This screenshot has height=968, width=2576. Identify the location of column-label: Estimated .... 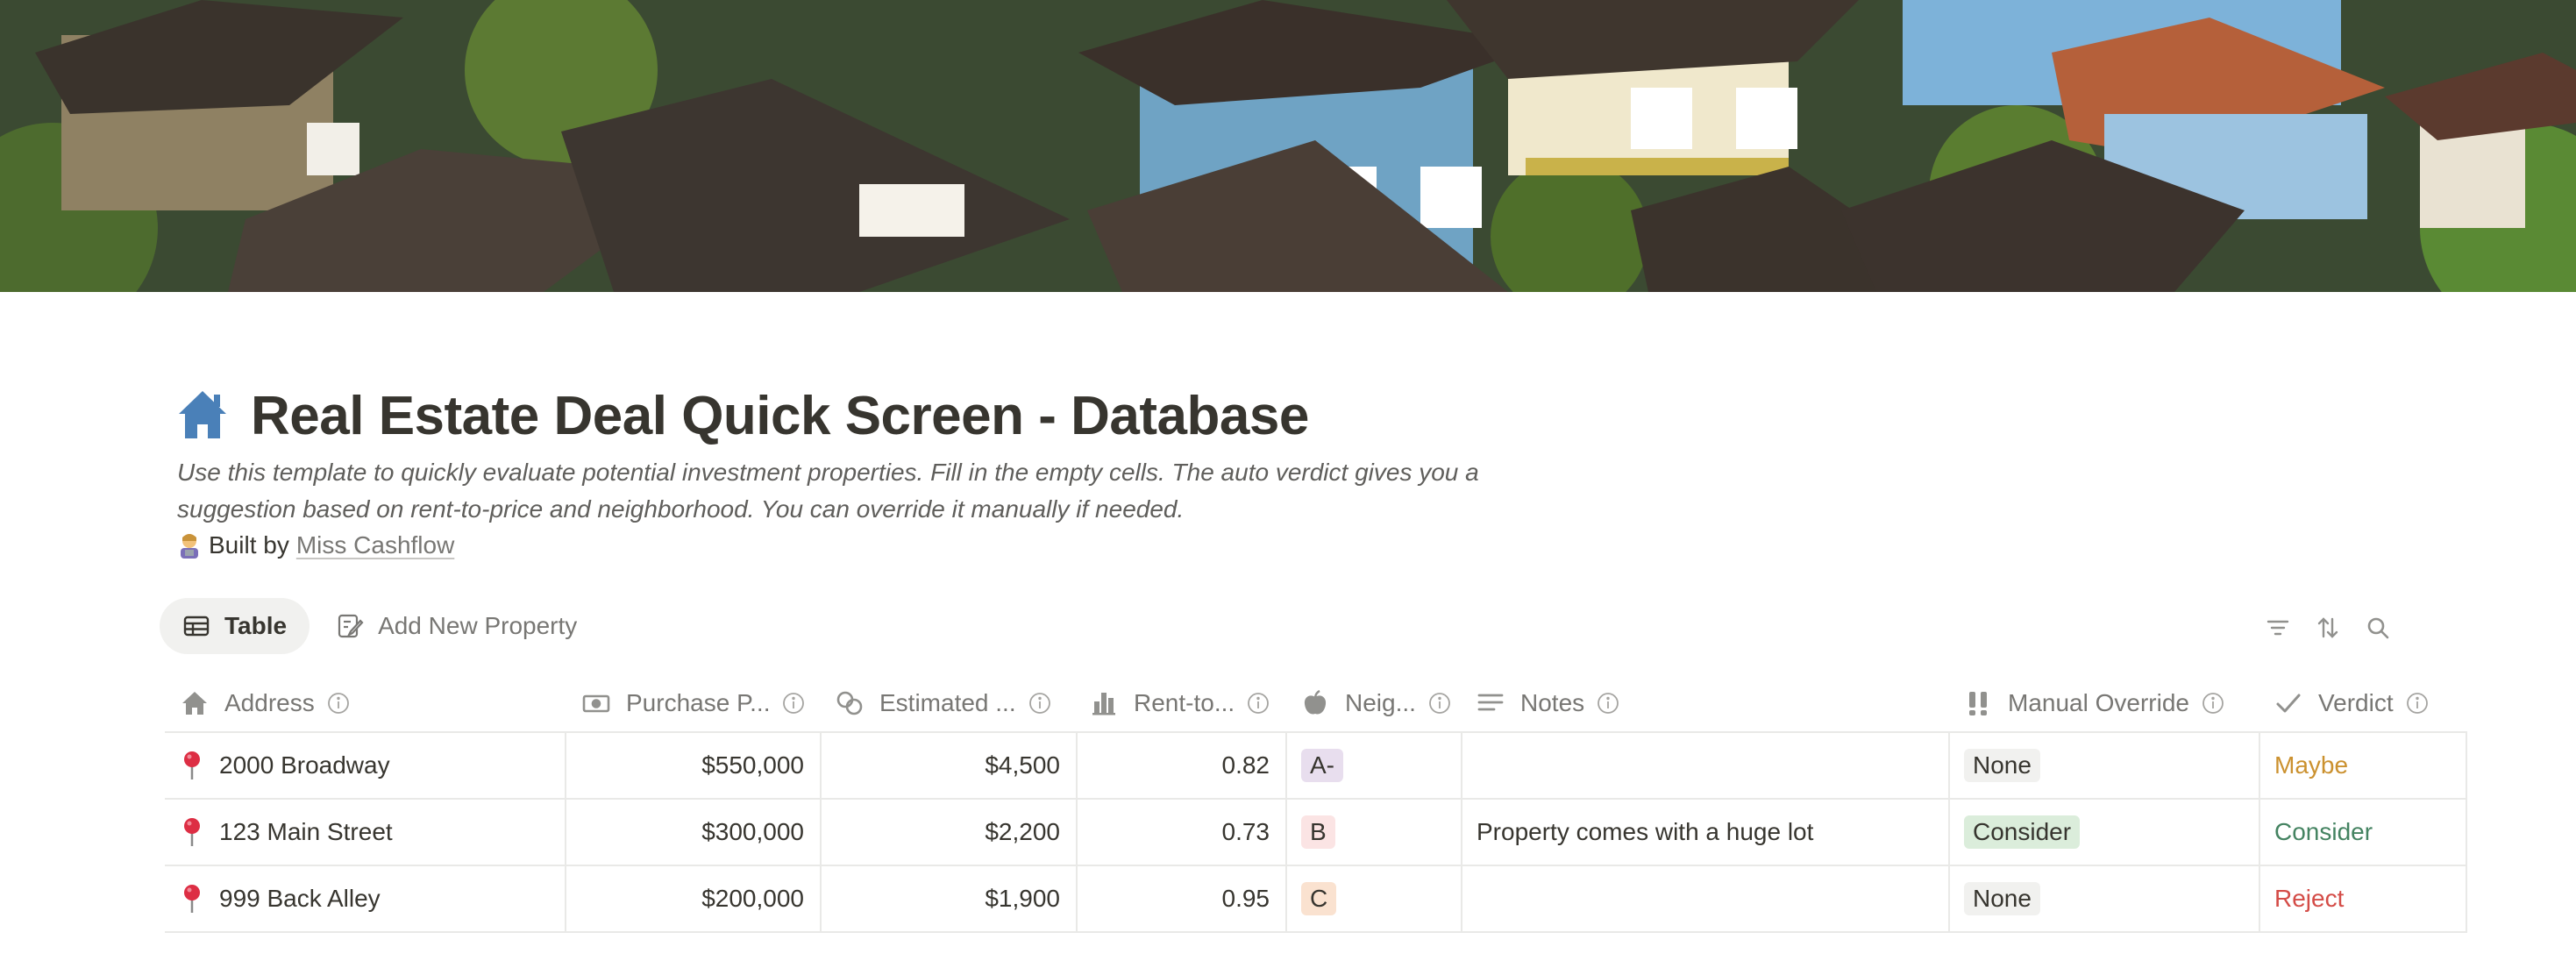
(947, 702).